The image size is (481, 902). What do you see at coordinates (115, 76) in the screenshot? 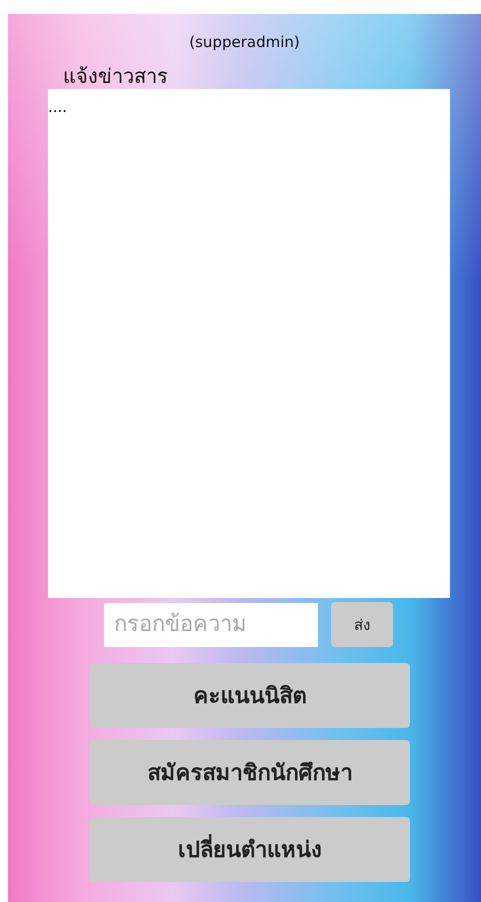
I see `news-title: แจ้งข่าวสาร` at bounding box center [115, 76].